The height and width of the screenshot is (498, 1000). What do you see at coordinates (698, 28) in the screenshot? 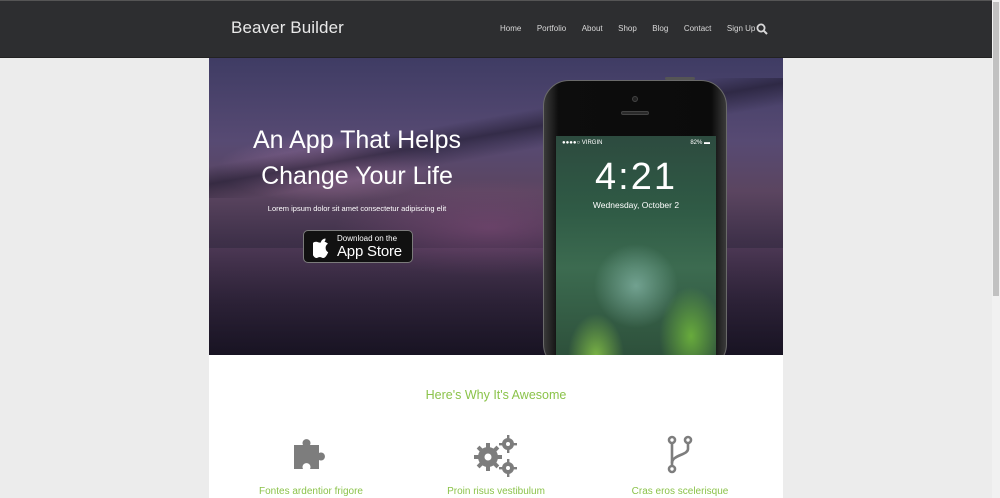
I see `nav-contact: Contact` at bounding box center [698, 28].